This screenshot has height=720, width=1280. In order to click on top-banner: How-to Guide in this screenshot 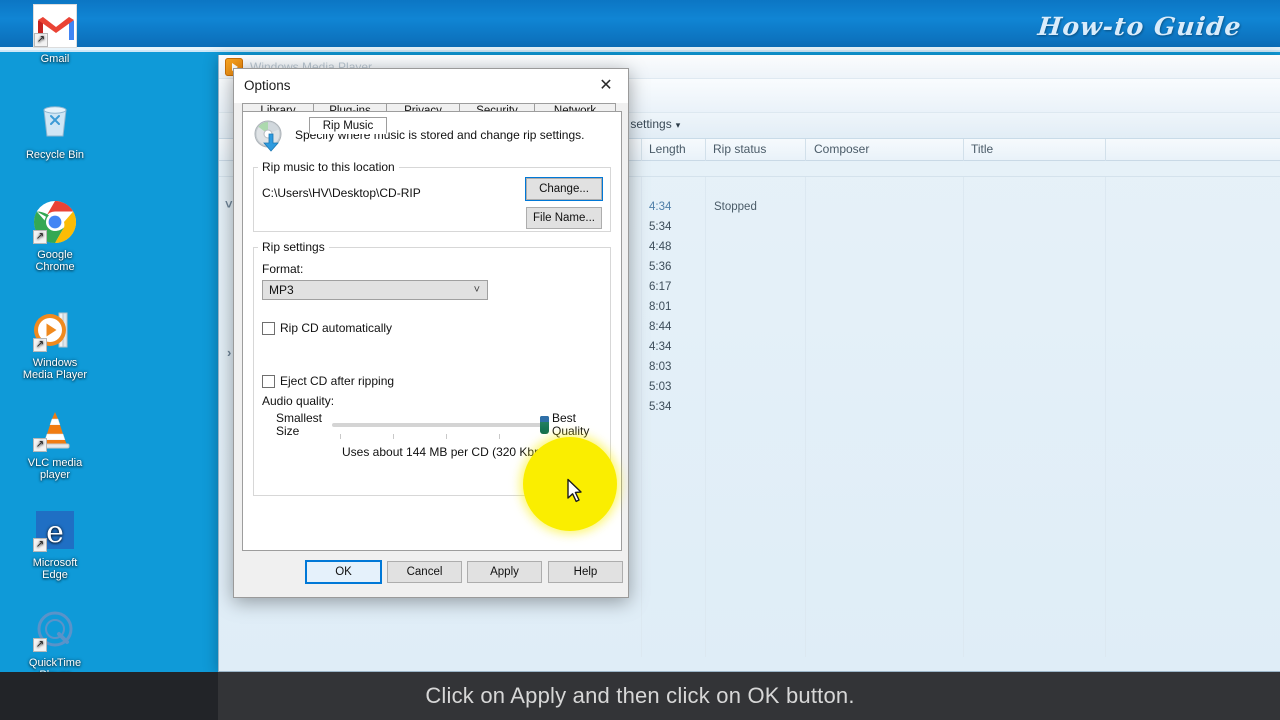, I will do `click(640, 26)`.